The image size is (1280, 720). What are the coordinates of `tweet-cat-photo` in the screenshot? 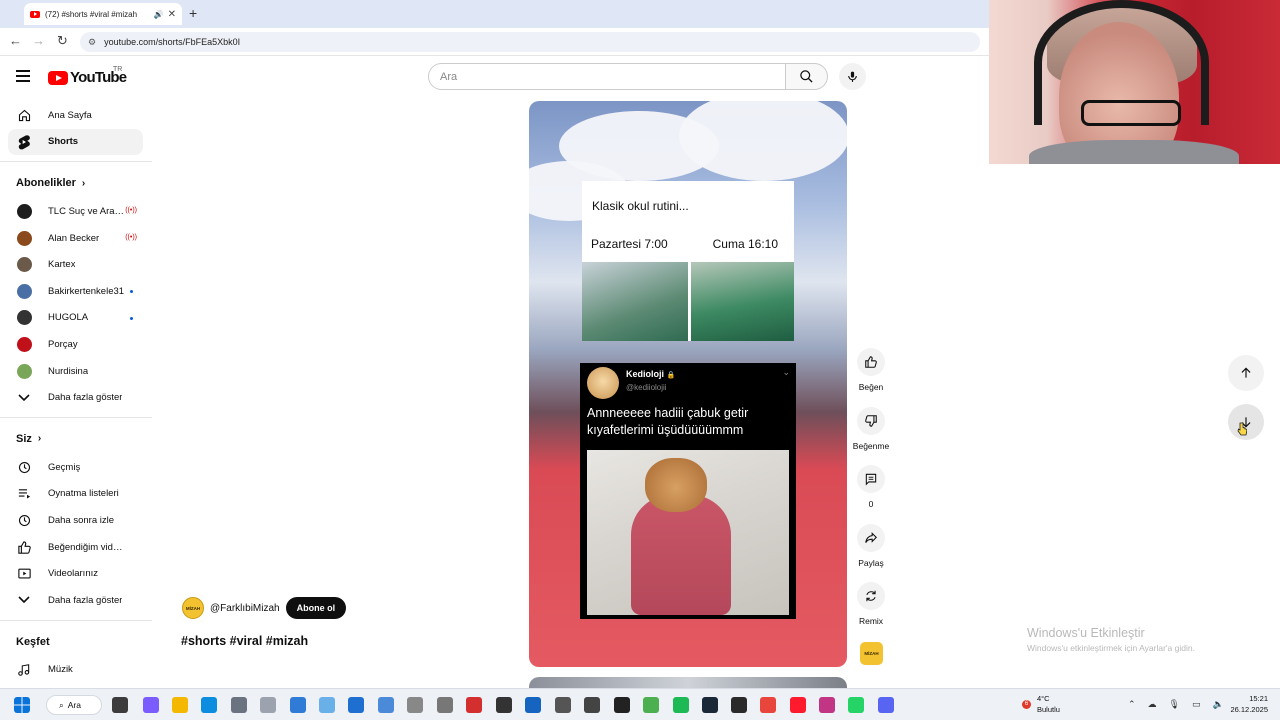 It's located at (688, 532).